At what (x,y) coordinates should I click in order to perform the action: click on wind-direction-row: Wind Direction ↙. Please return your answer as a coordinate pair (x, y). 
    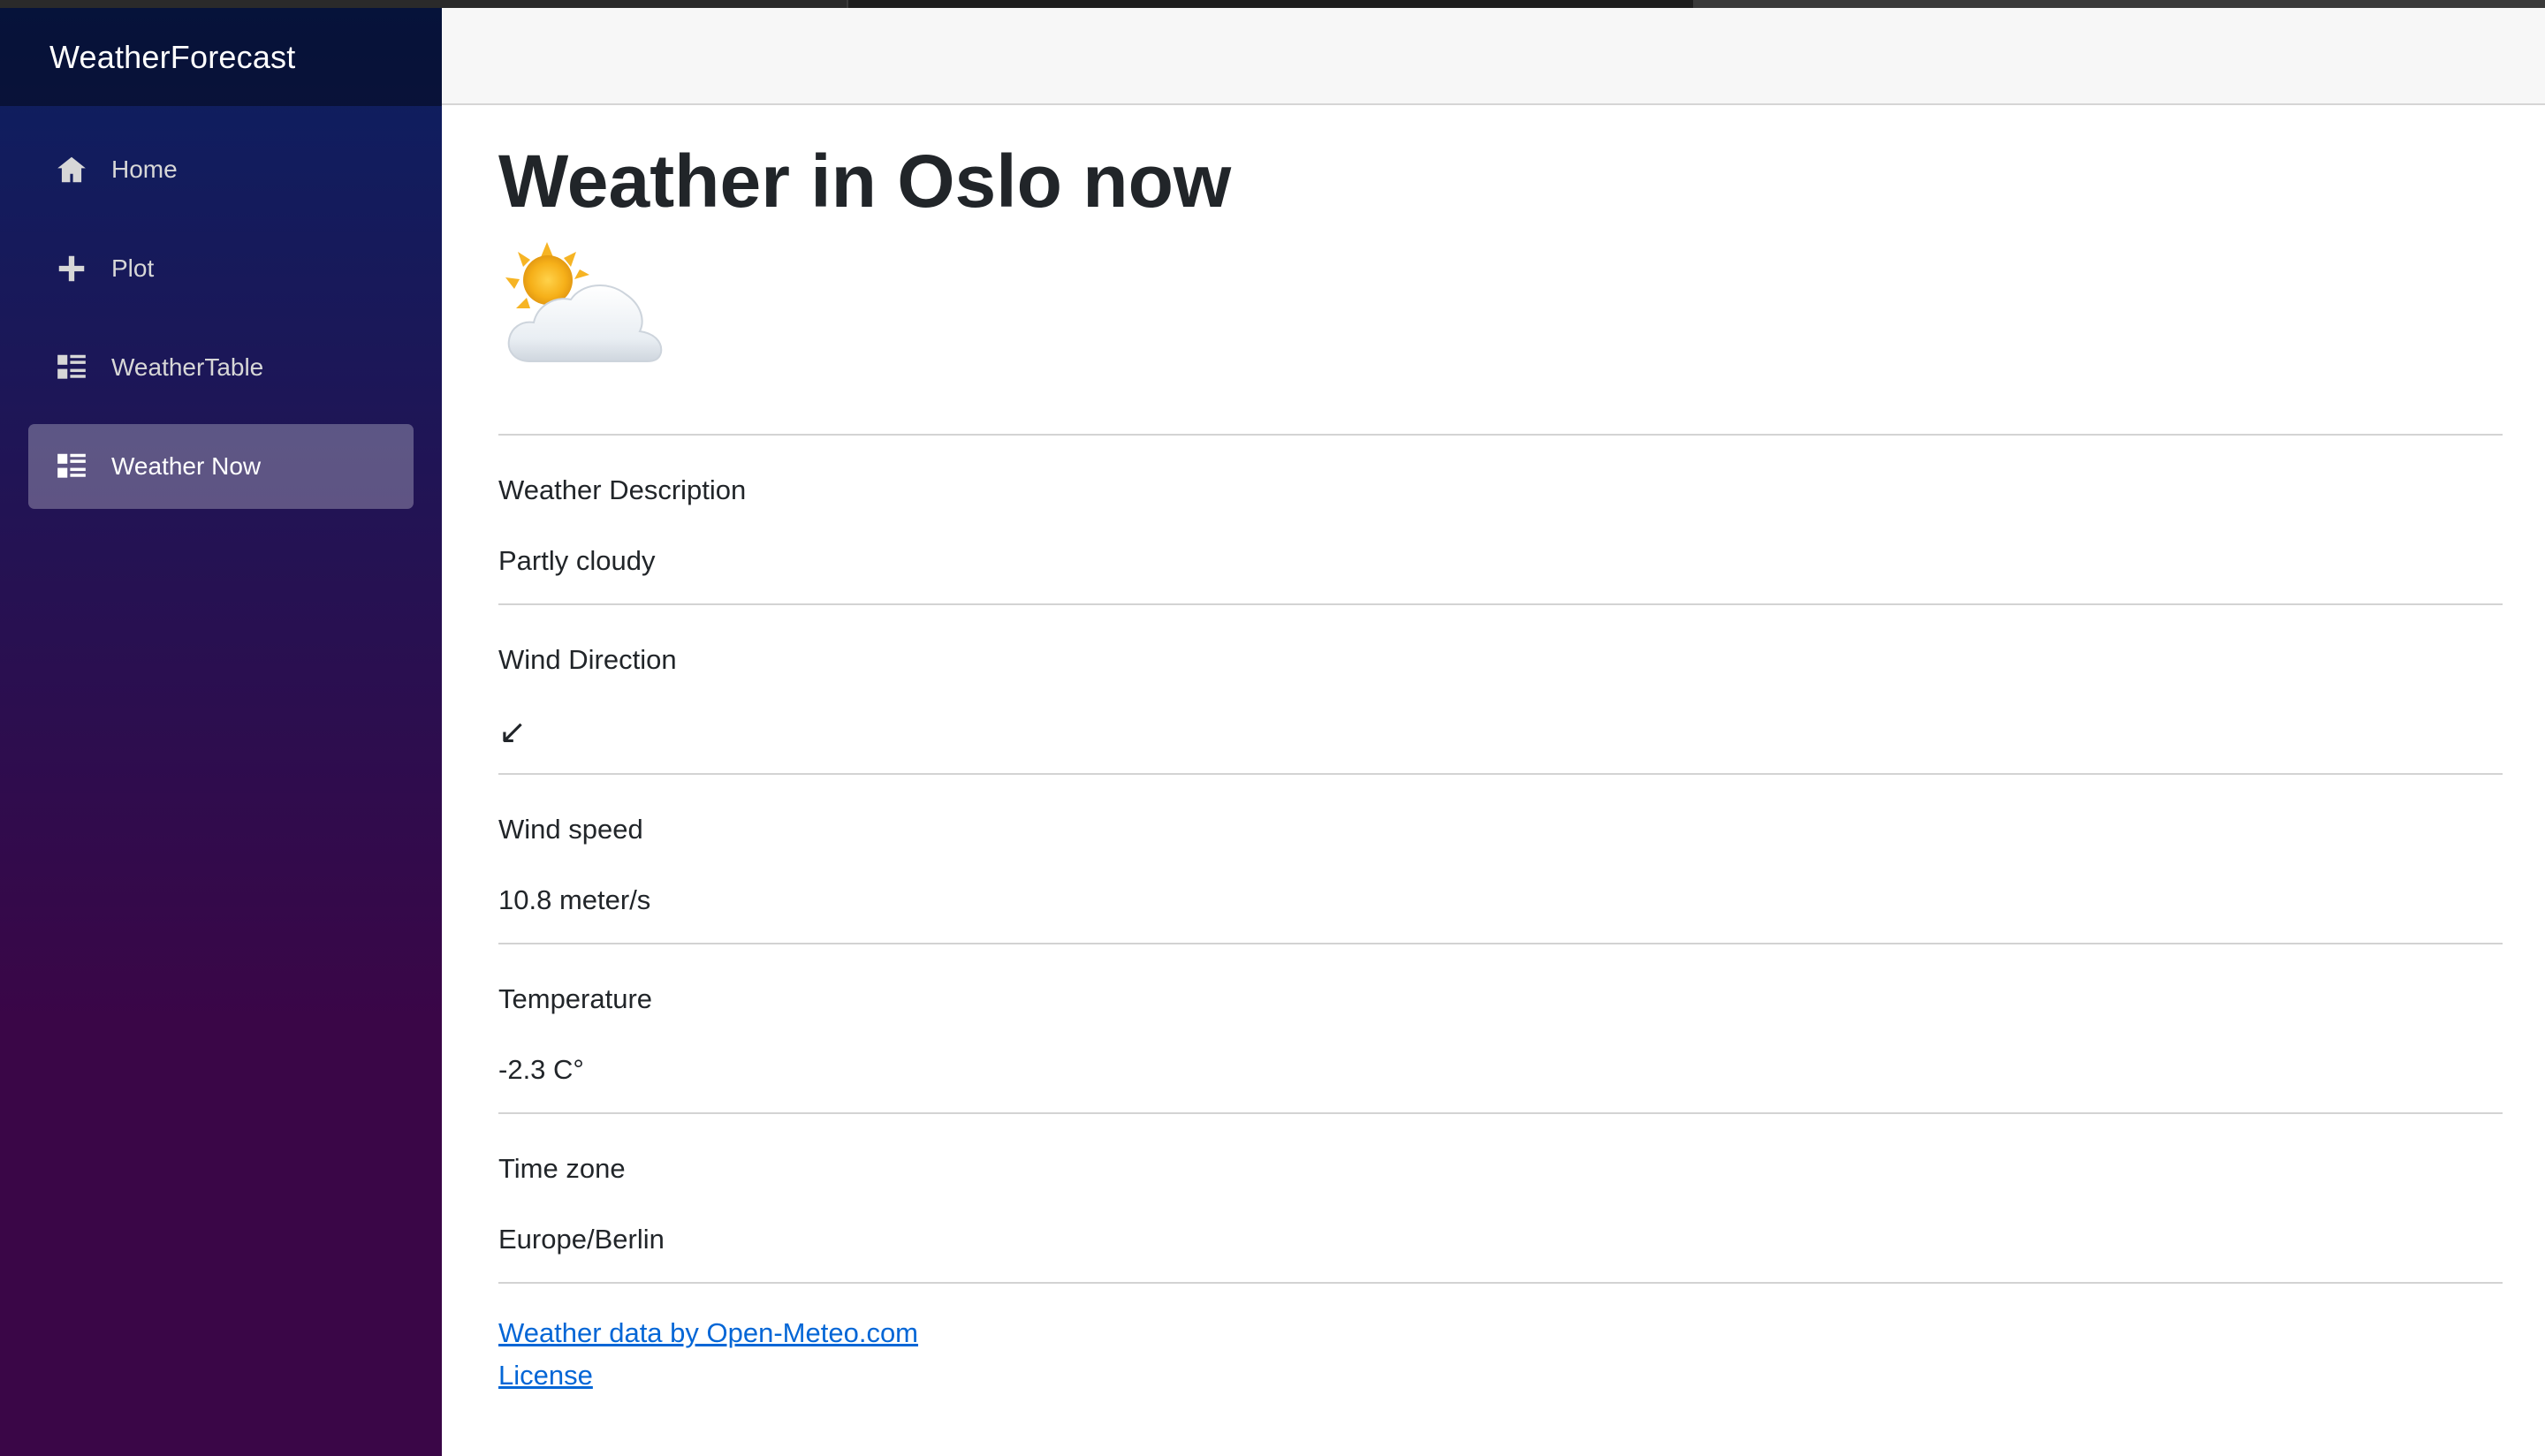
    Looking at the image, I should click on (1500, 690).